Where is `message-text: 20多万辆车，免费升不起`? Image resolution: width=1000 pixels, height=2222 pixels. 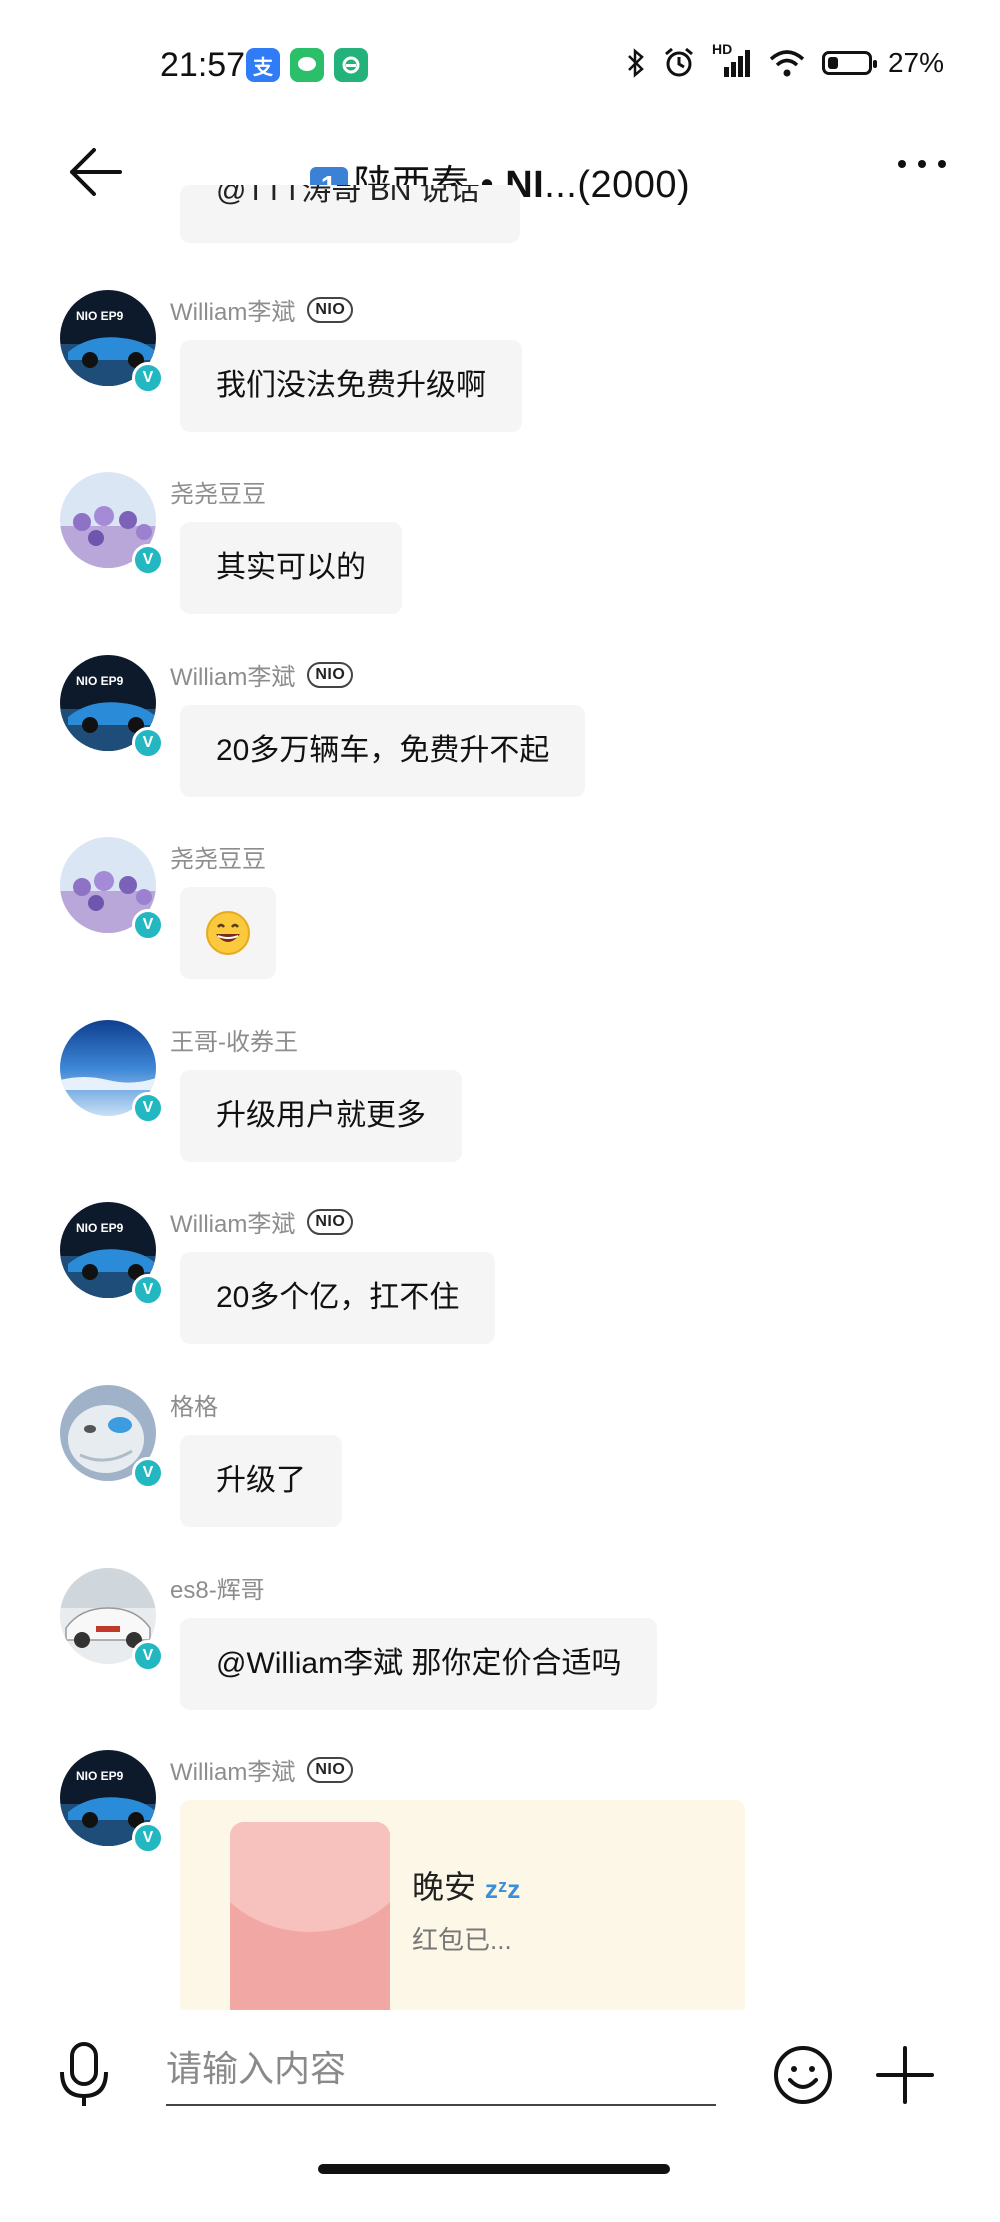
message-text: 20多万辆车，免费升不起 is located at coordinates (383, 750).